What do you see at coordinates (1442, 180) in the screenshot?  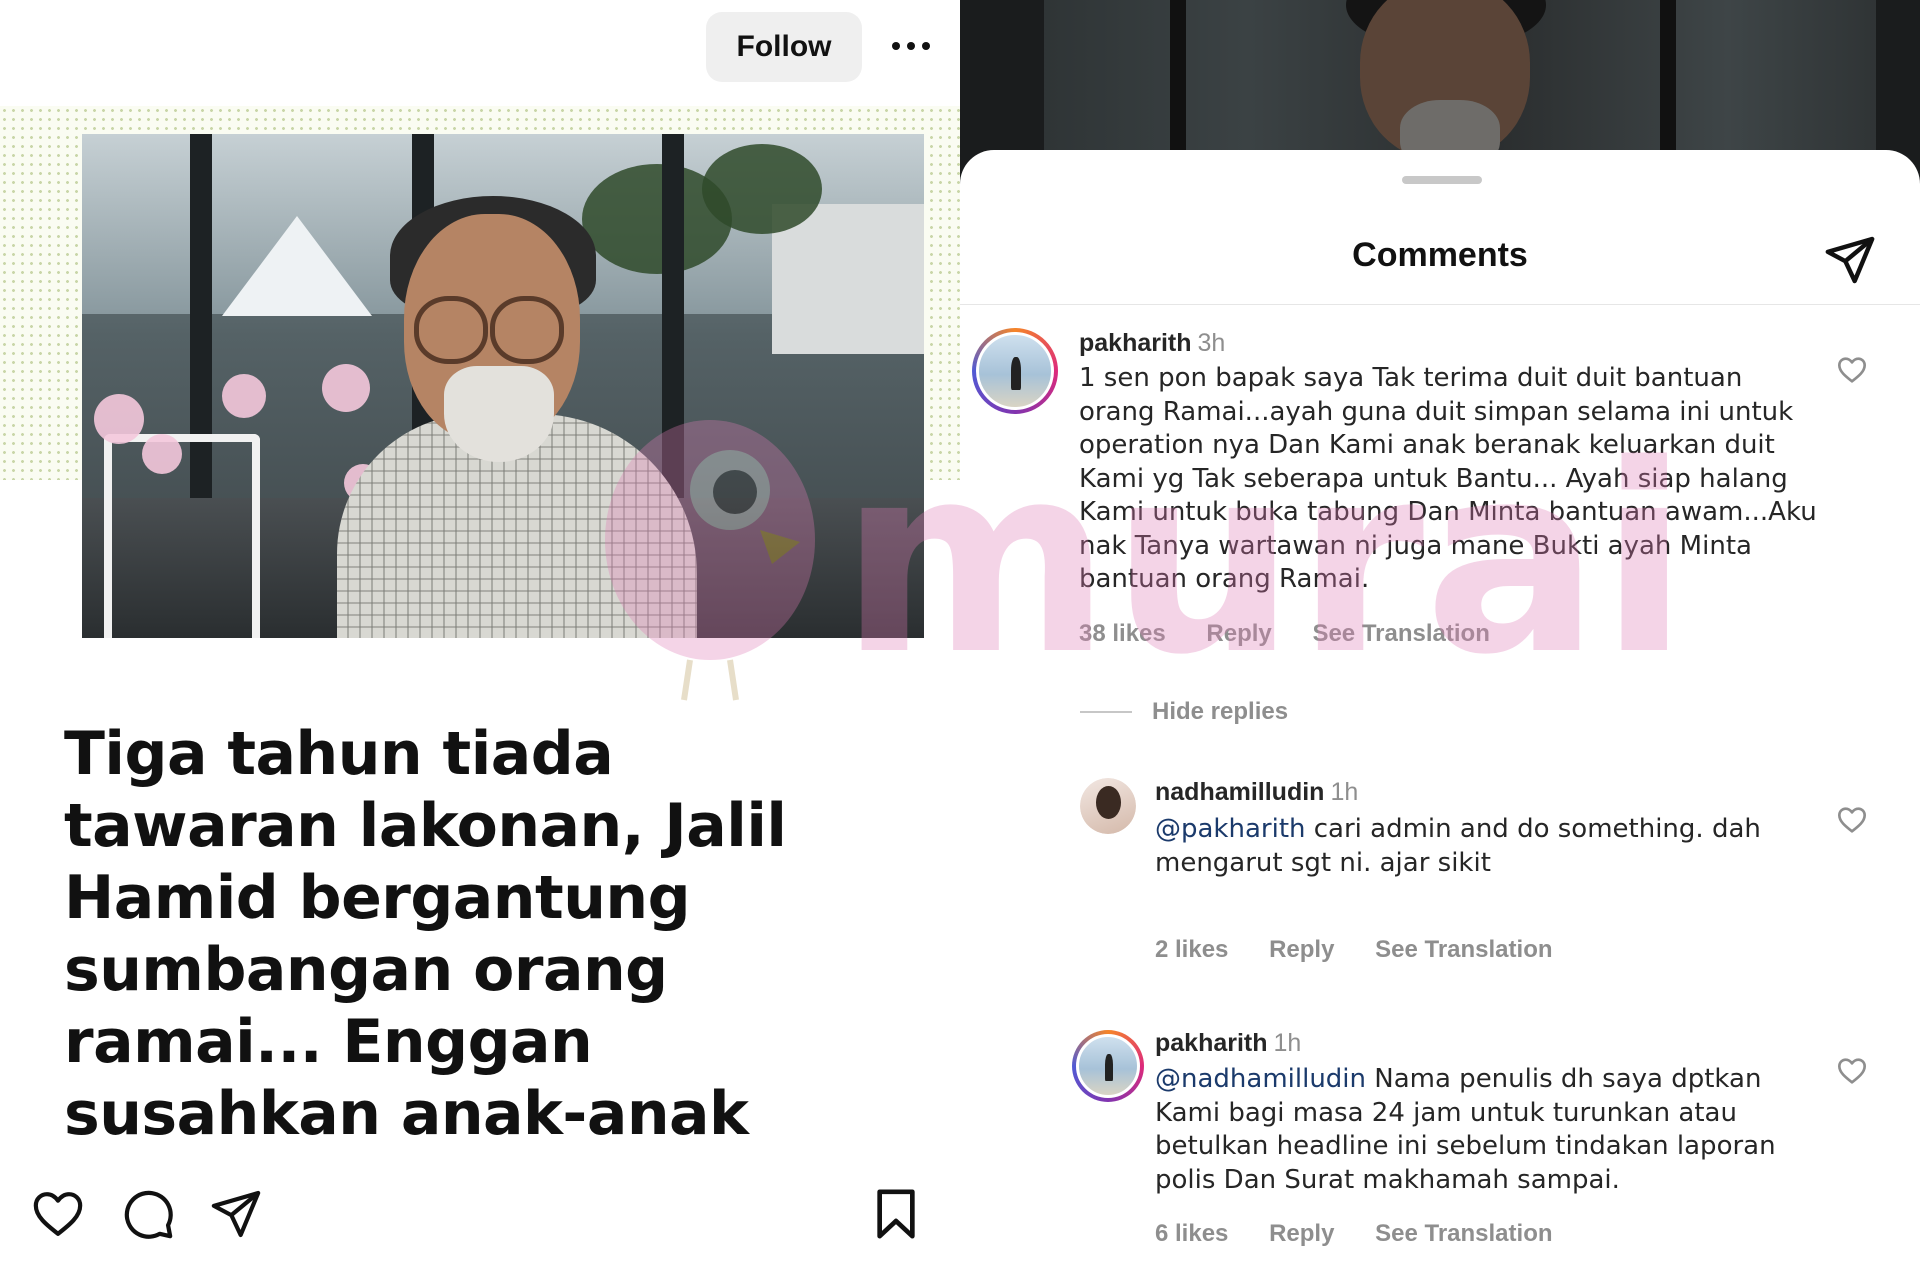 I see `drag-handle` at bounding box center [1442, 180].